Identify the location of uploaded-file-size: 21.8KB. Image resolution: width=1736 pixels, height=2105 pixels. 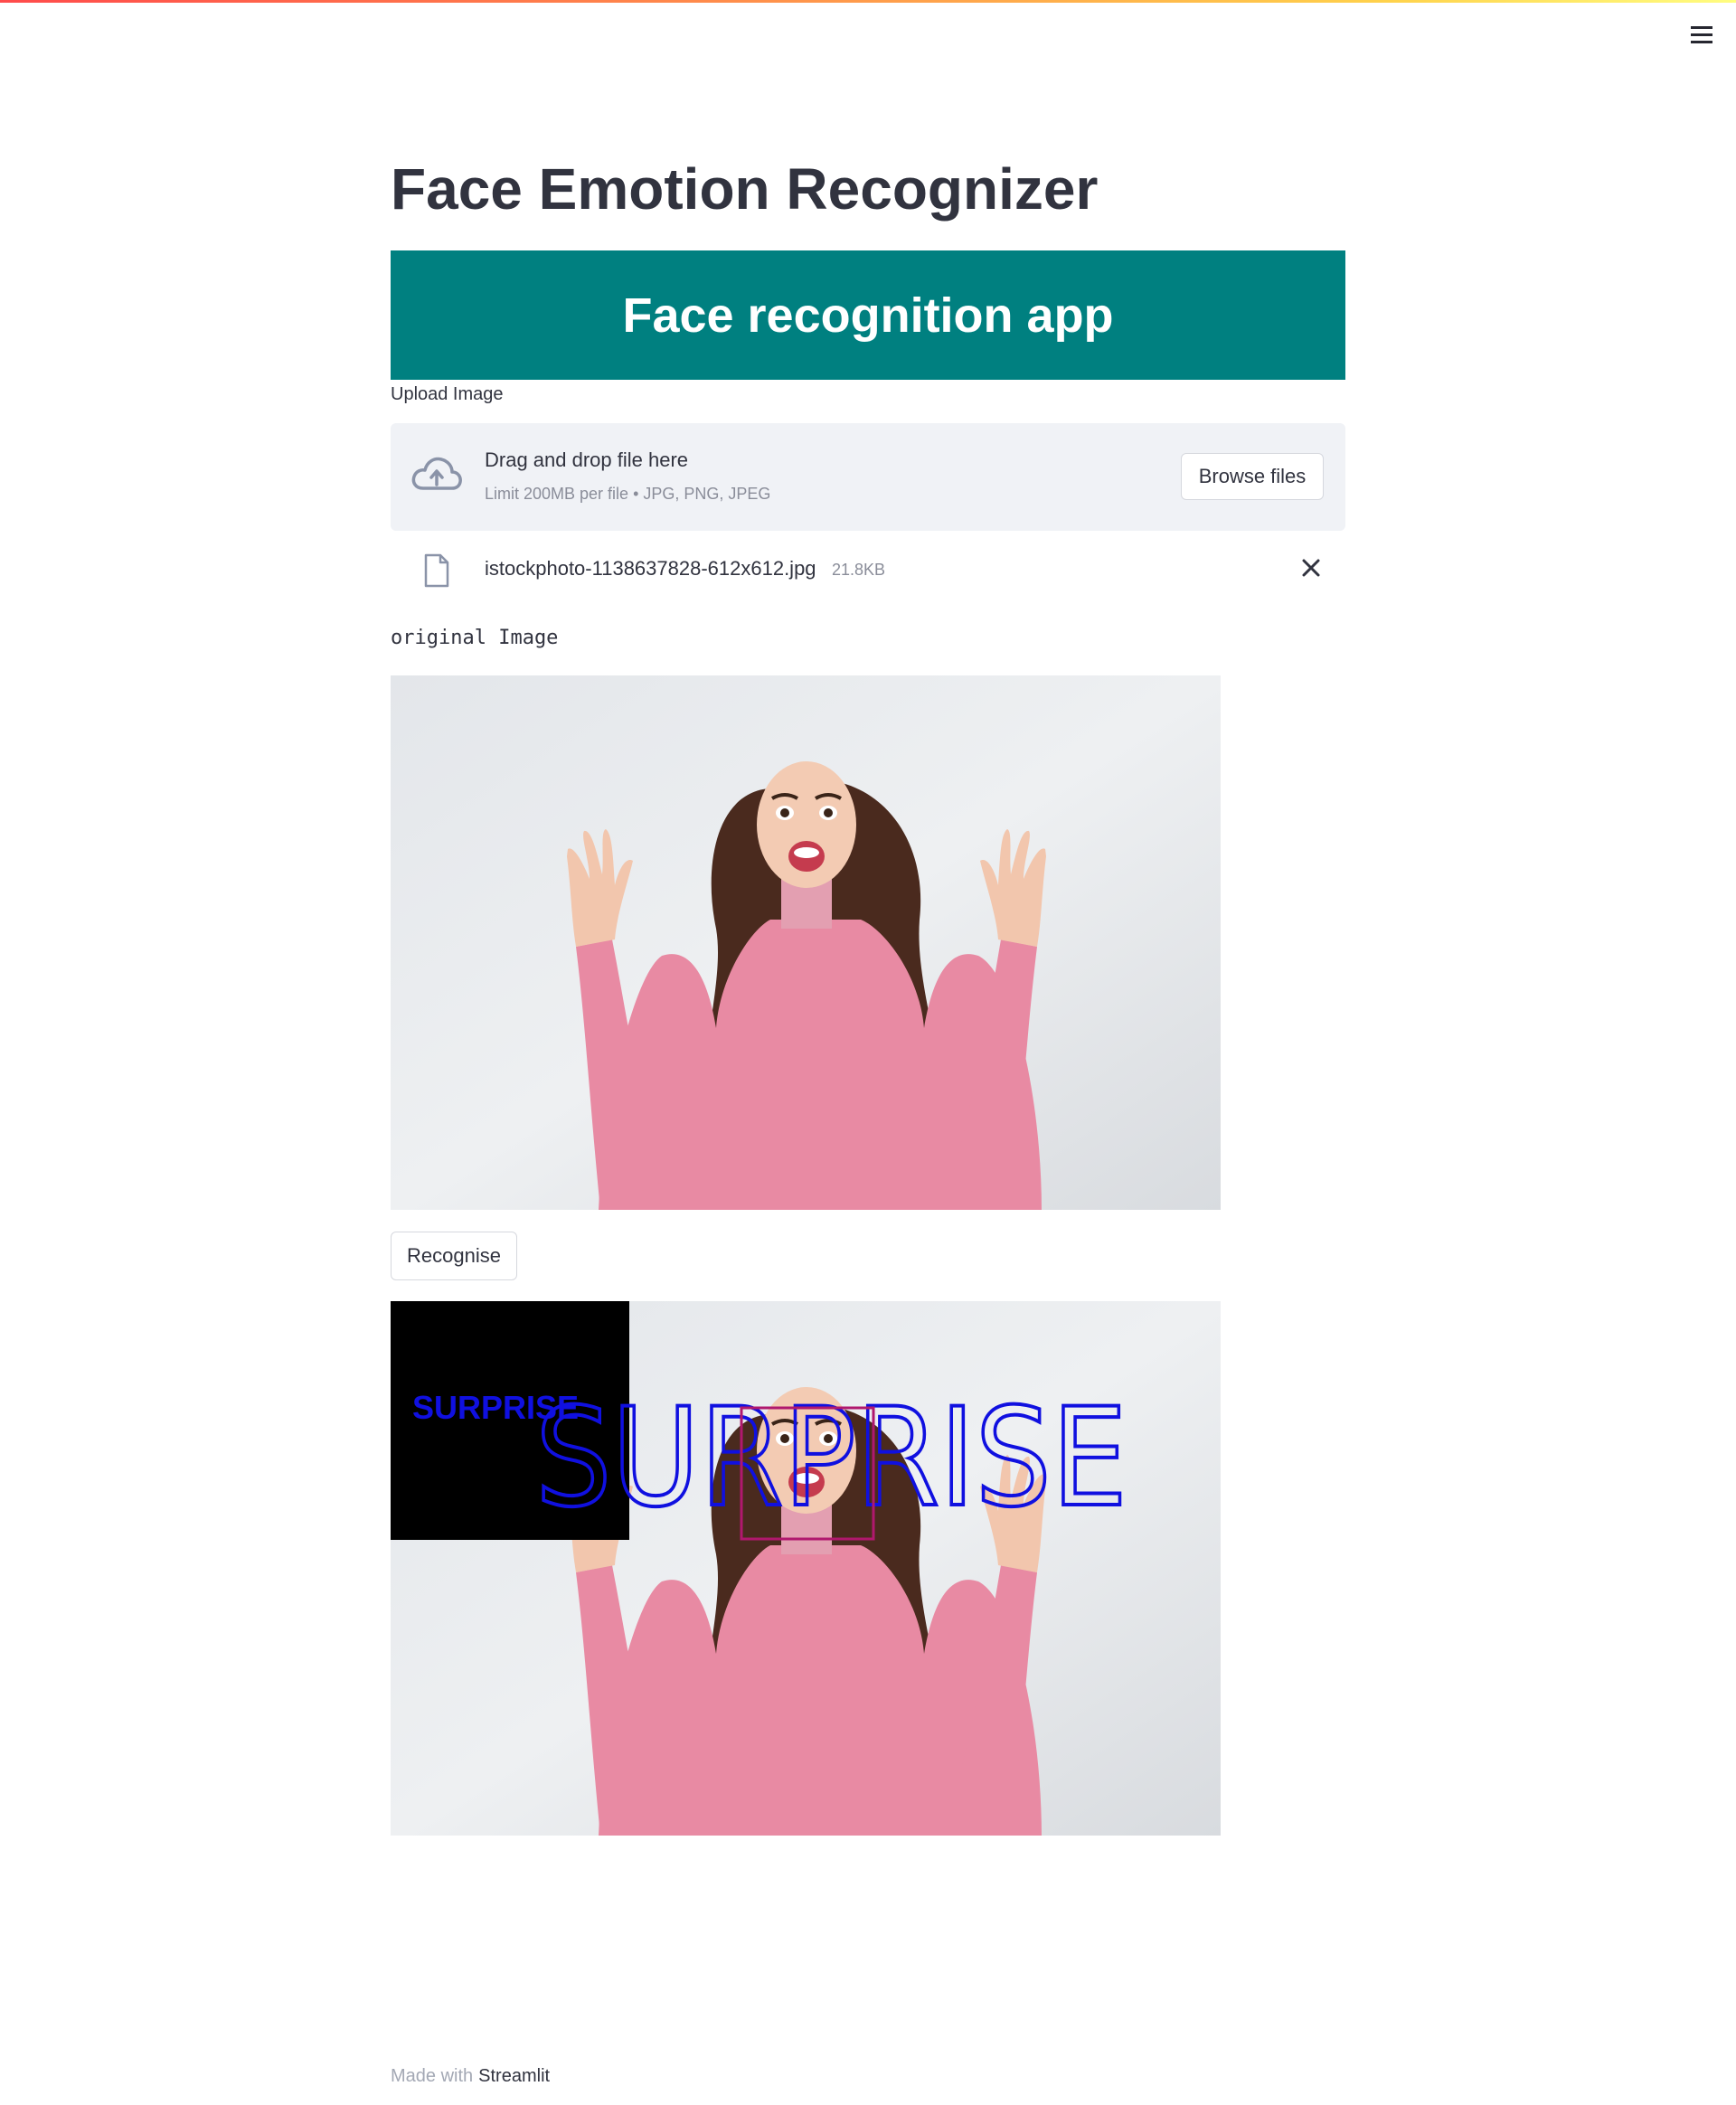
(859, 570).